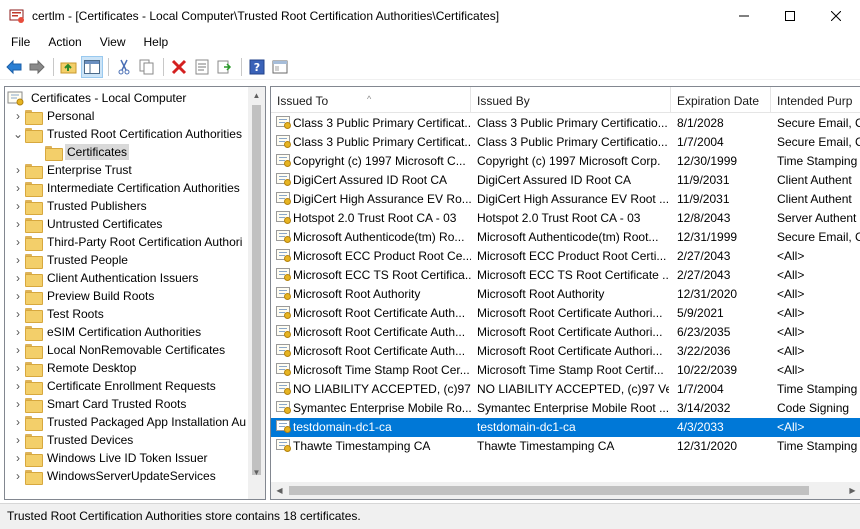 This screenshot has width=860, height=529. Describe the element at coordinates (815, 100) in the screenshot. I see `column-header-intended-purposes: Intended Purp` at that location.